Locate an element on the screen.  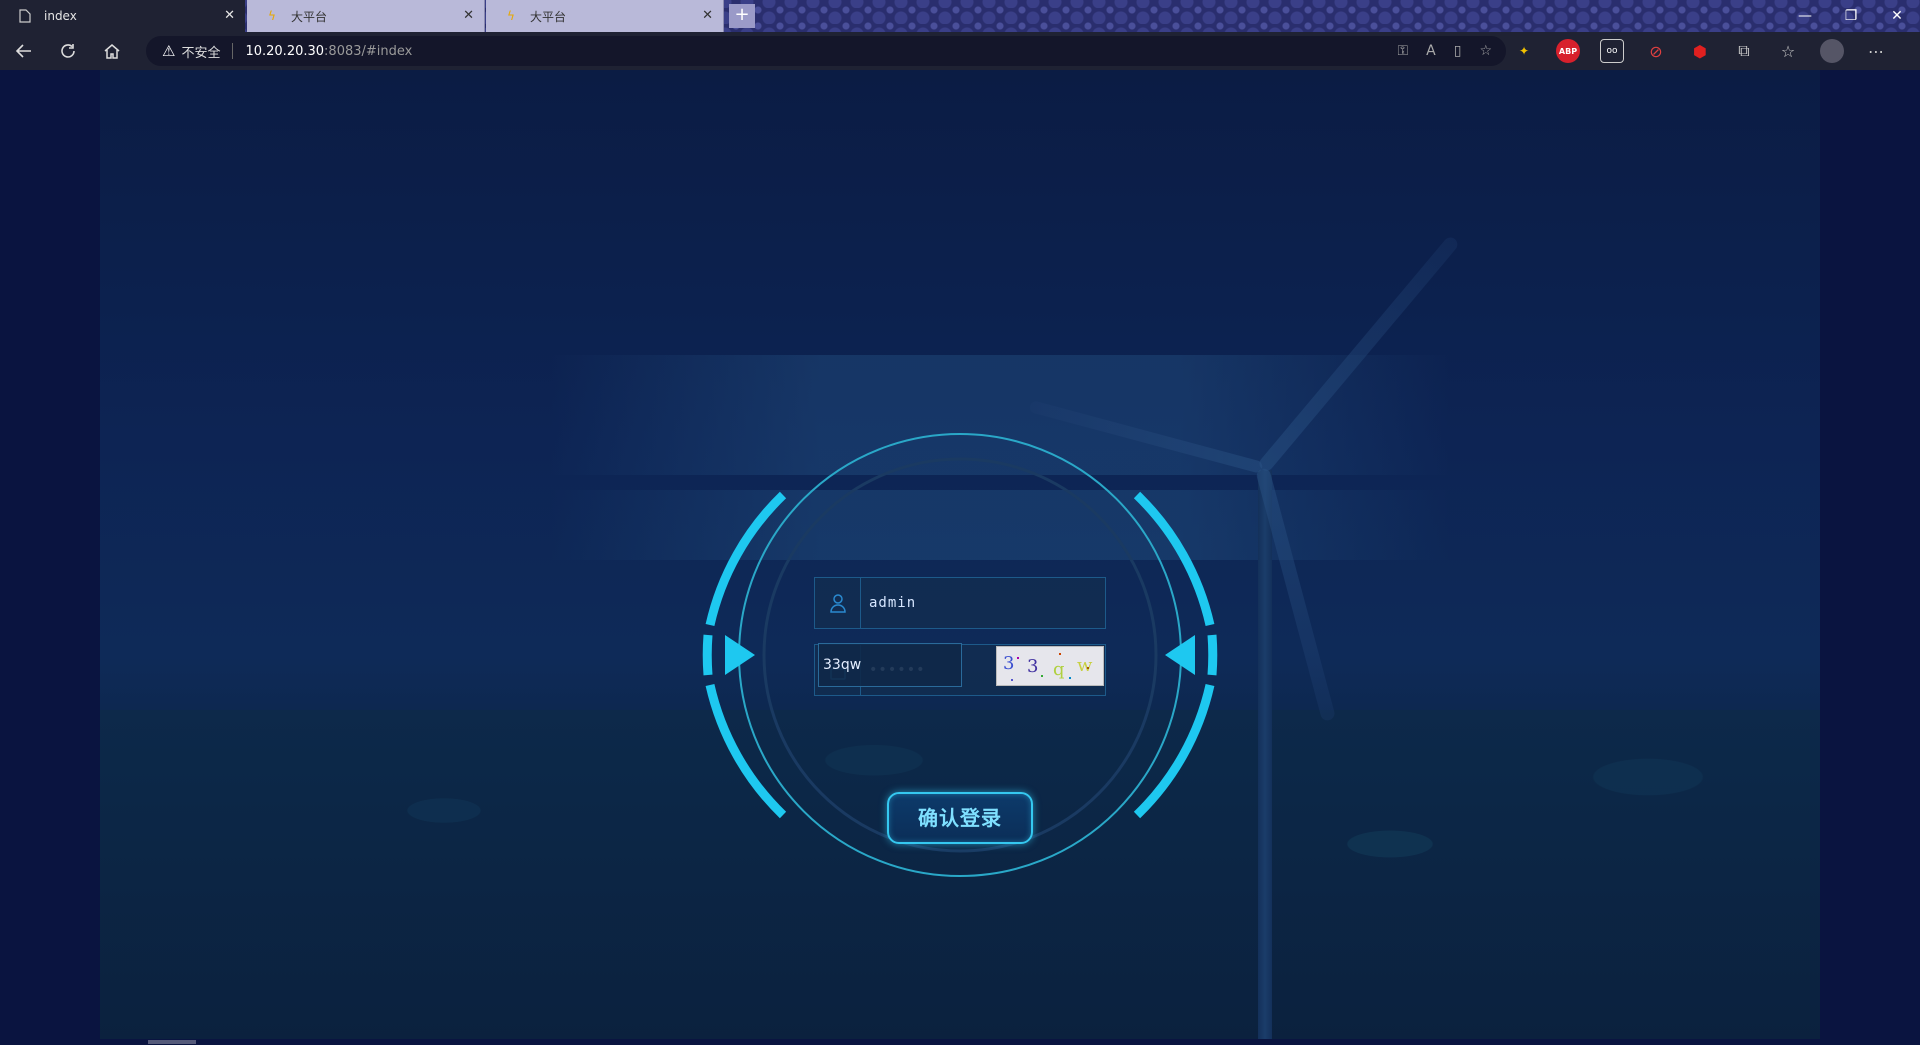
captcha-char: w is located at coordinates (1085, 665).